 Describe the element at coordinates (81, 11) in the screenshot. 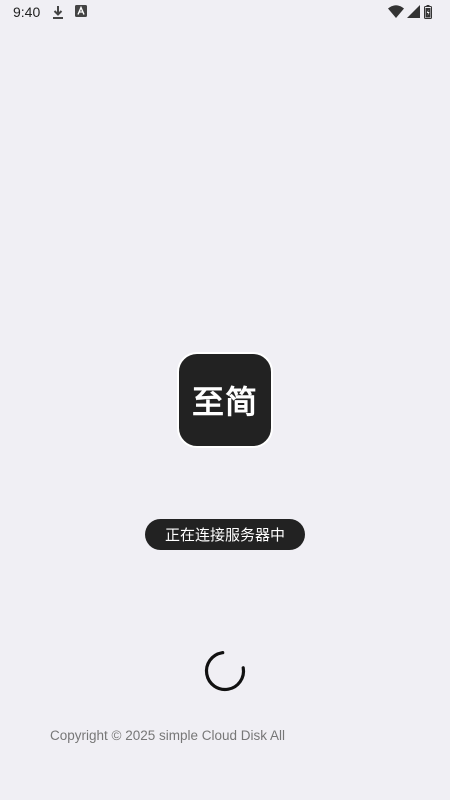

I see `autofill-icon` at that location.